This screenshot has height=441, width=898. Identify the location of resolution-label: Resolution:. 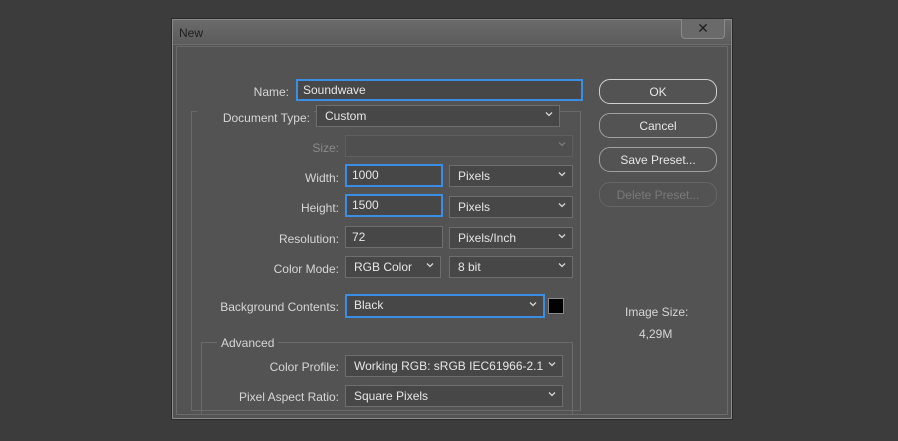
(308, 239).